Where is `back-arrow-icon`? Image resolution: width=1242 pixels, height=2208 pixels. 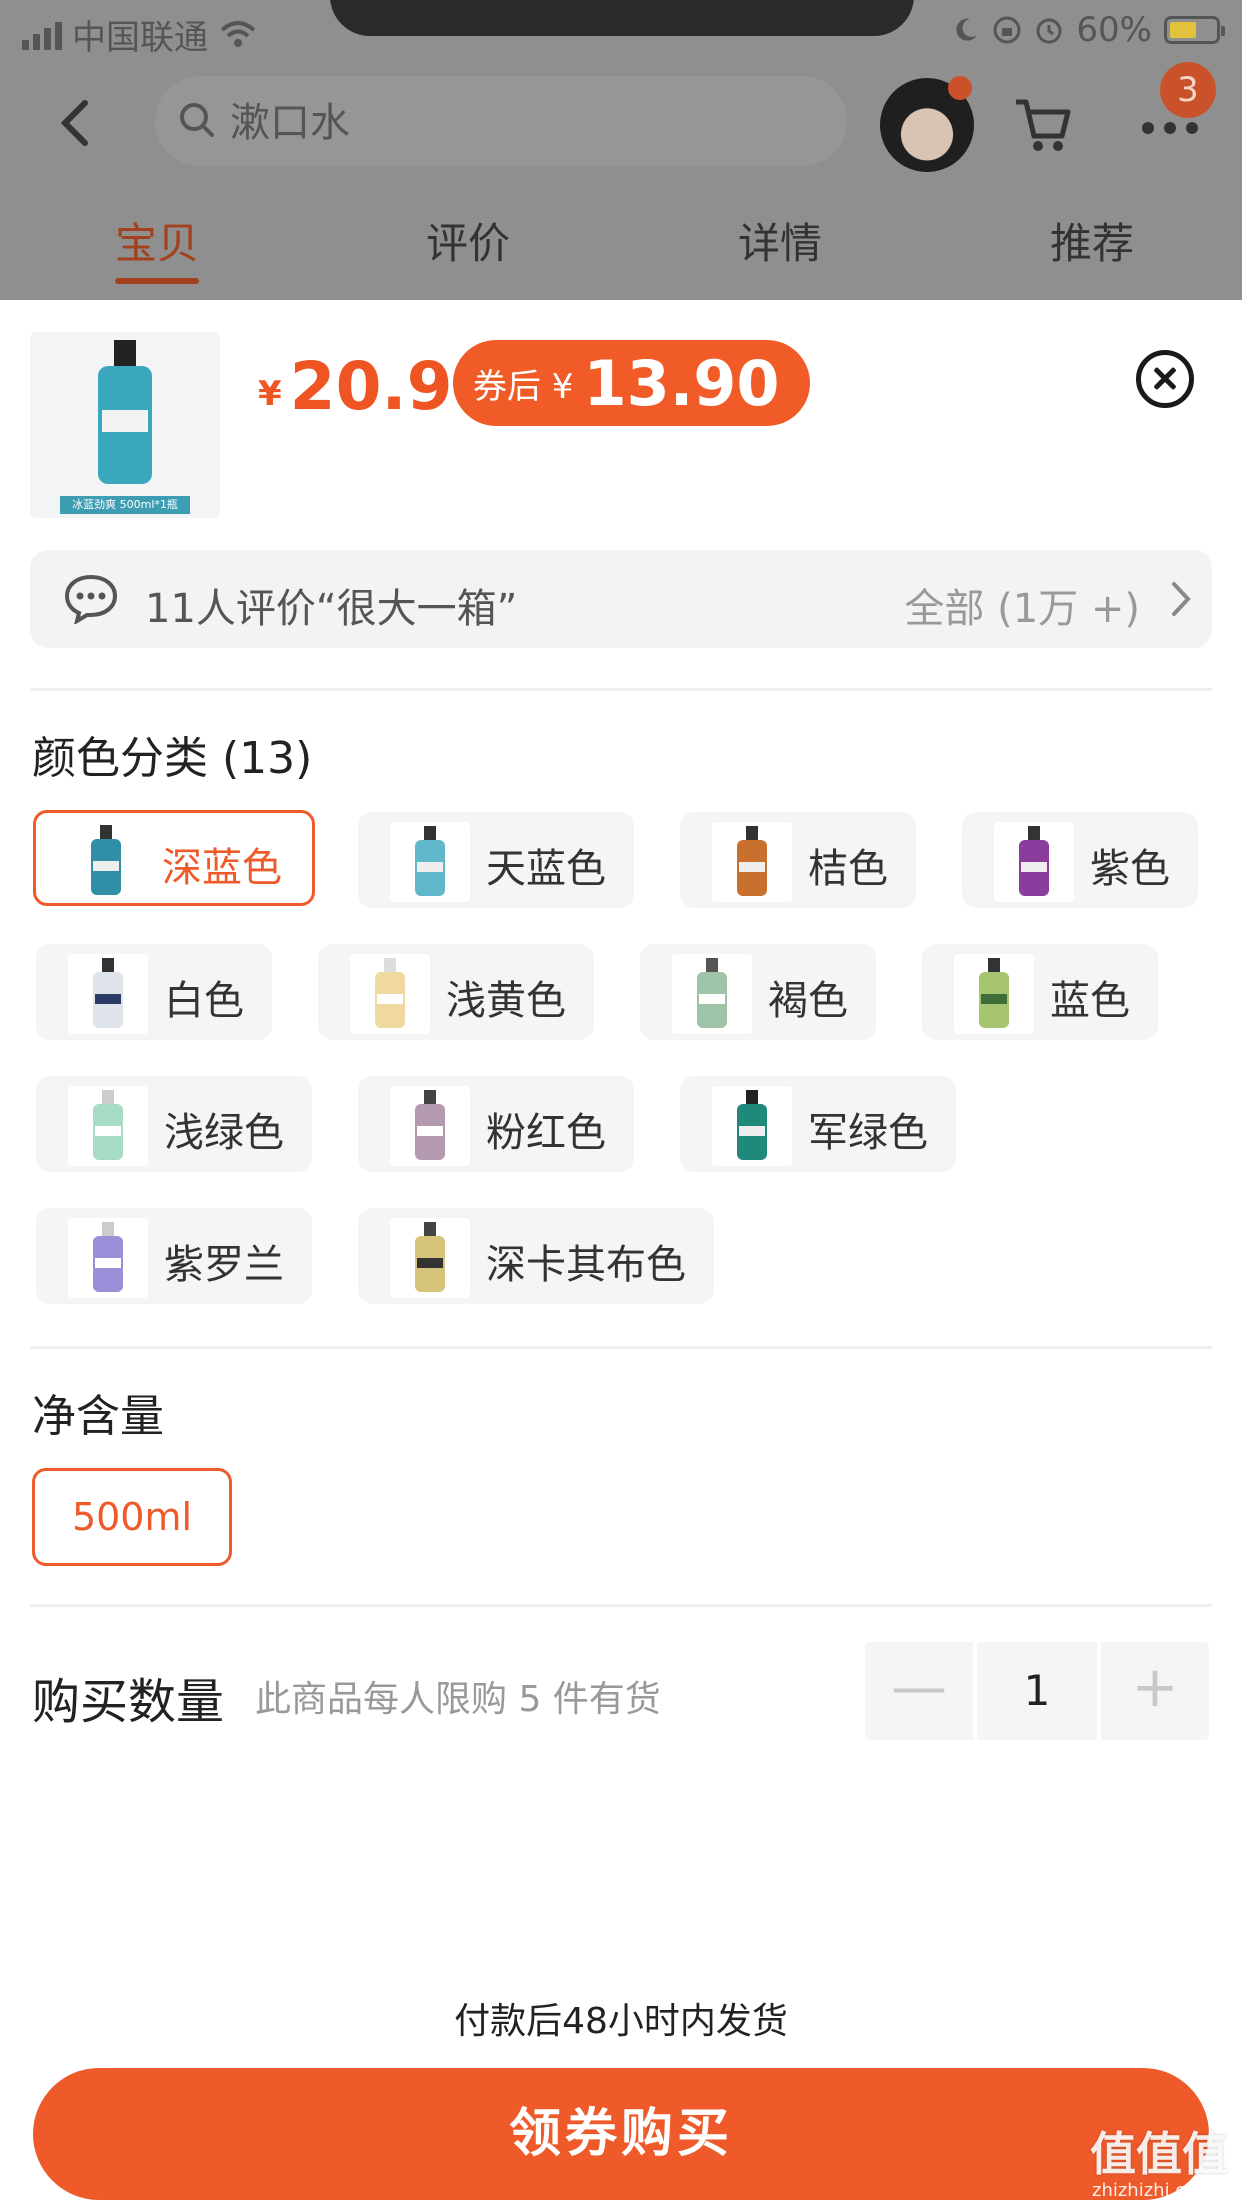
back-arrow-icon is located at coordinates (75, 123).